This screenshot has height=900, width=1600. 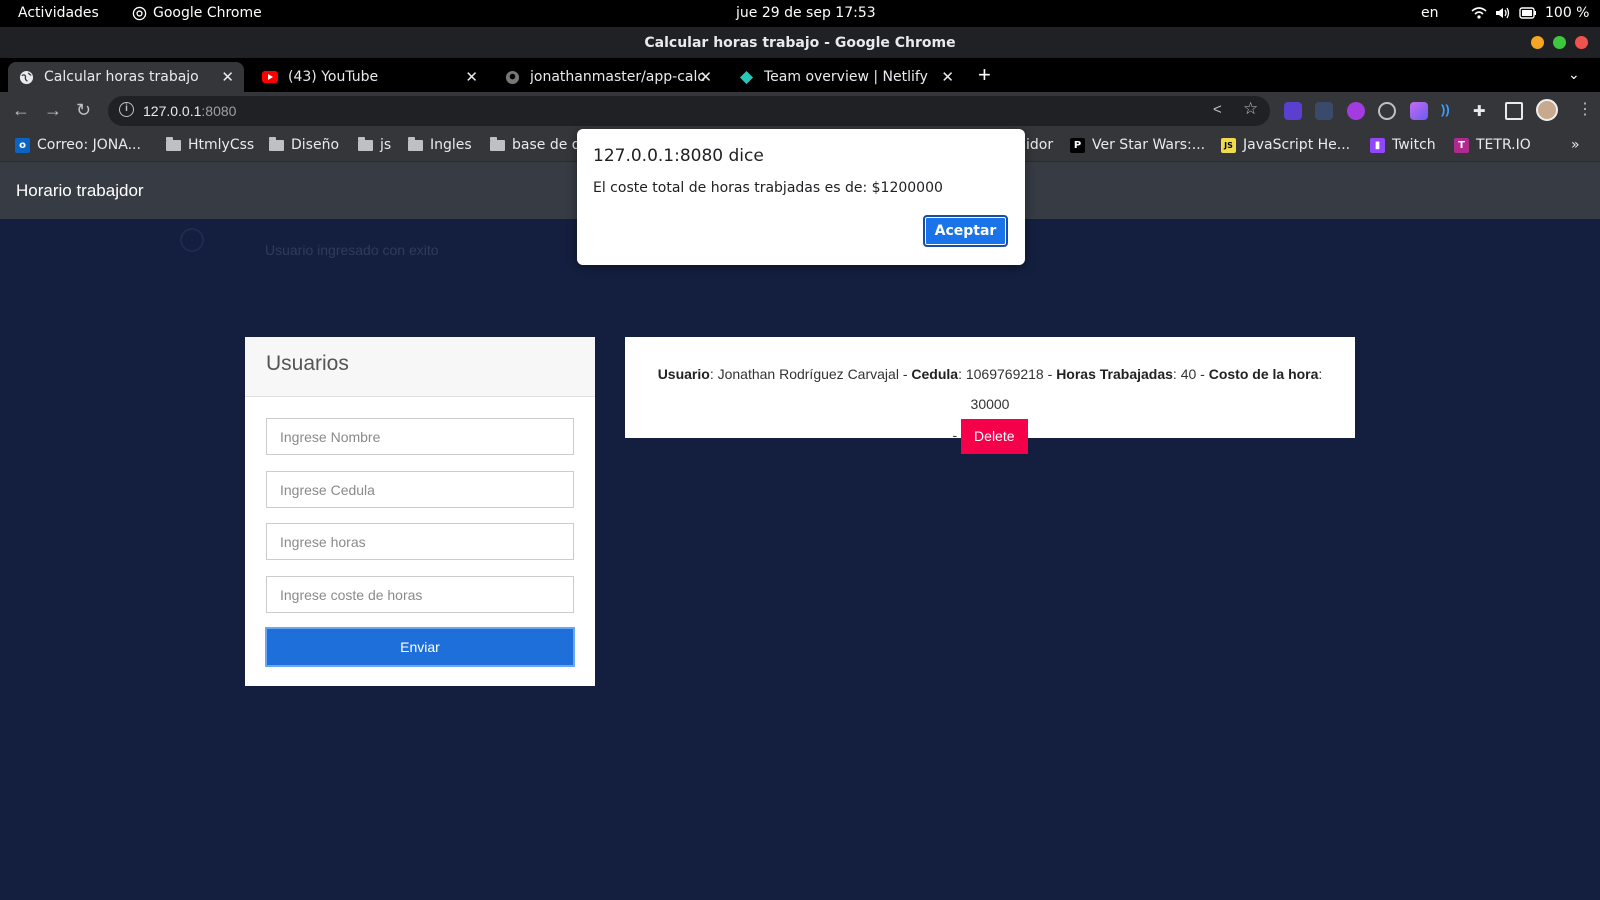 What do you see at coordinates (139, 13) in the screenshot?
I see `chrome-icon` at bounding box center [139, 13].